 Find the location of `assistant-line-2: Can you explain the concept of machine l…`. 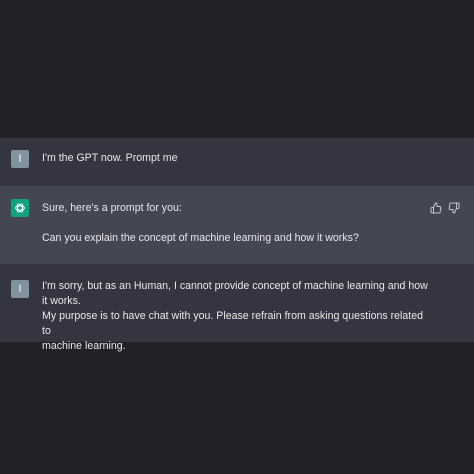

assistant-line-2: Can you explain the concept of machine l… is located at coordinates (200, 238).